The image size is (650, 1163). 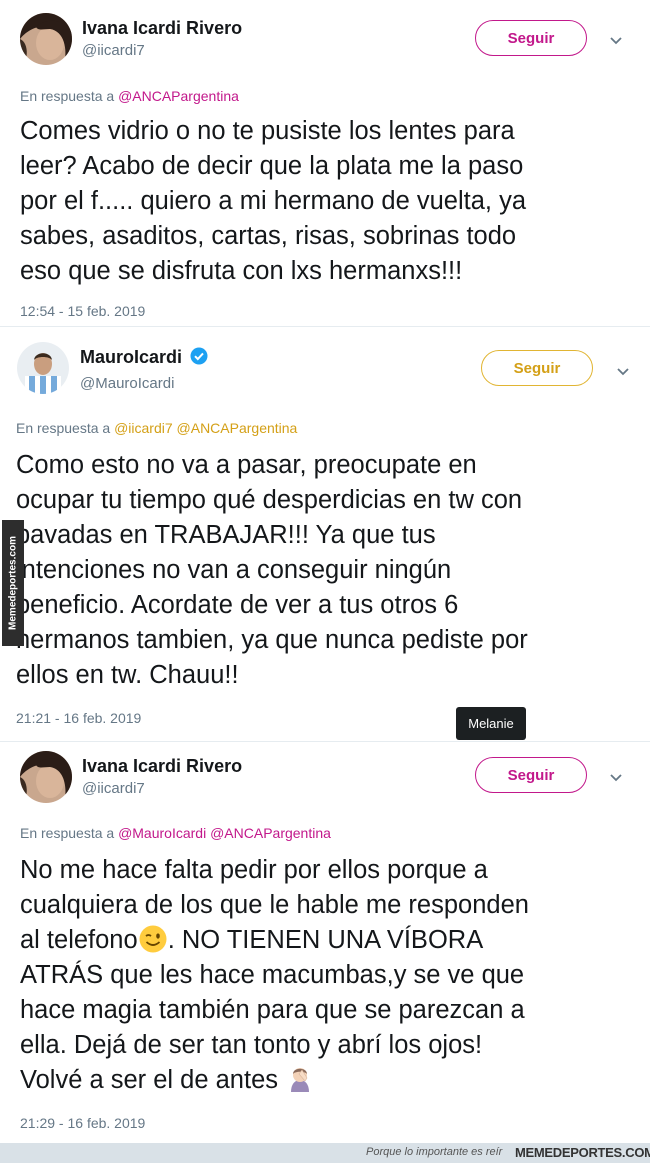 I want to click on reply-mentions: @iicardi7 @ANCAPargentina, so click(x=205, y=428).